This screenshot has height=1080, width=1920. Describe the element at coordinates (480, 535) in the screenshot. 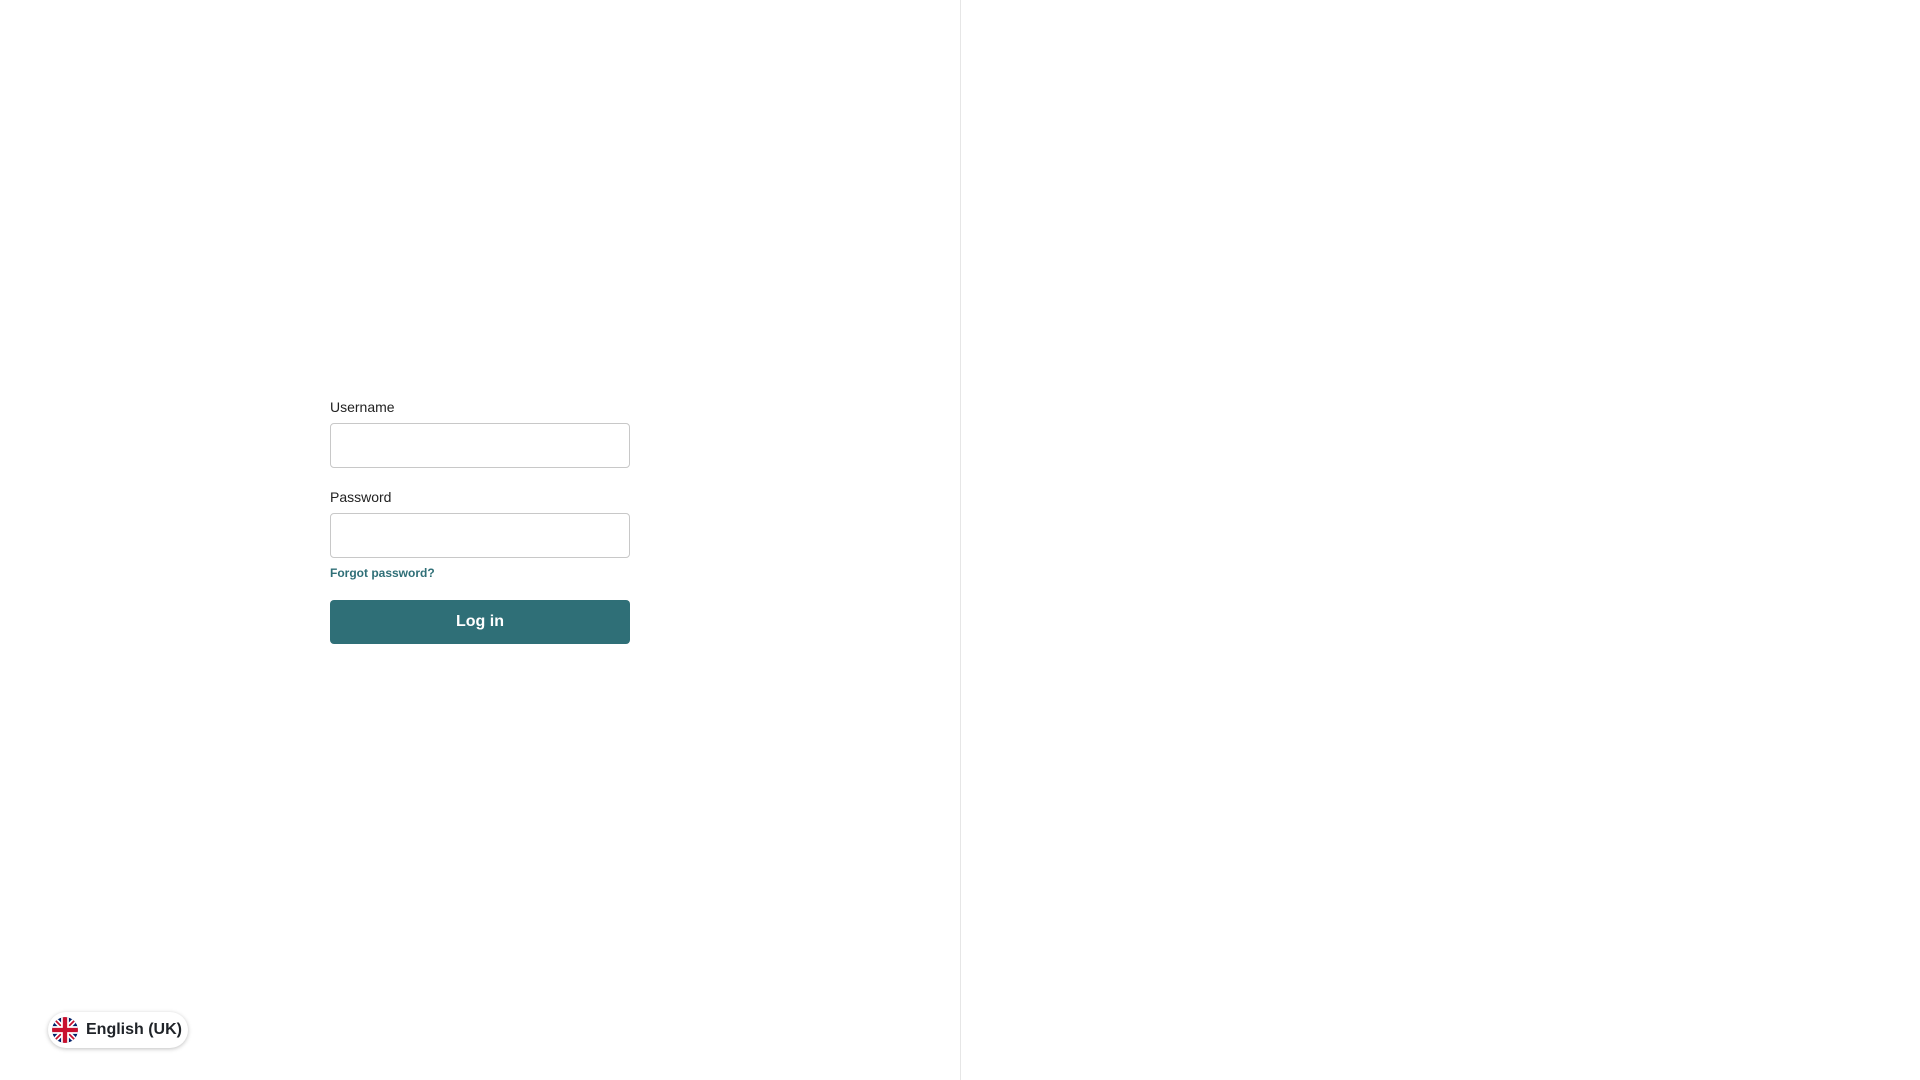

I see `password-input` at that location.